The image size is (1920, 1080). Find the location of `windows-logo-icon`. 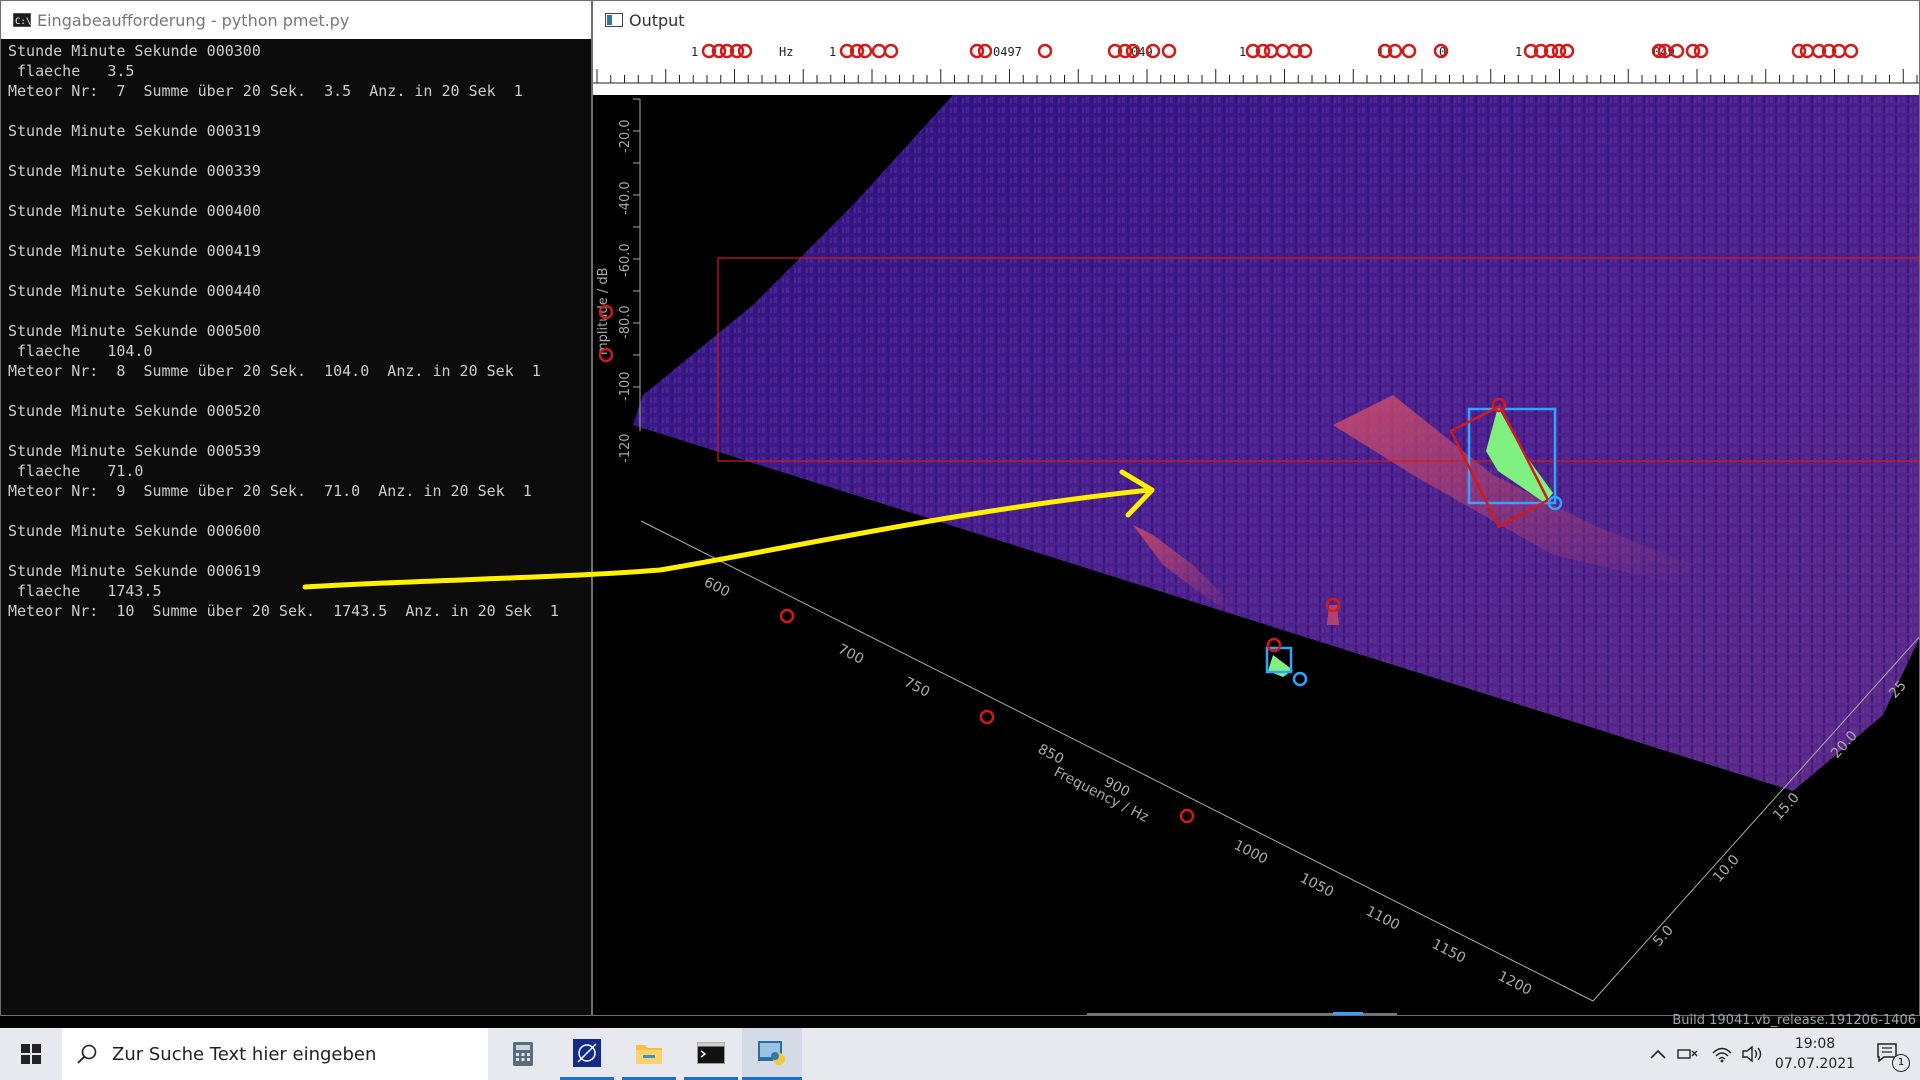

windows-logo-icon is located at coordinates (31, 1054).